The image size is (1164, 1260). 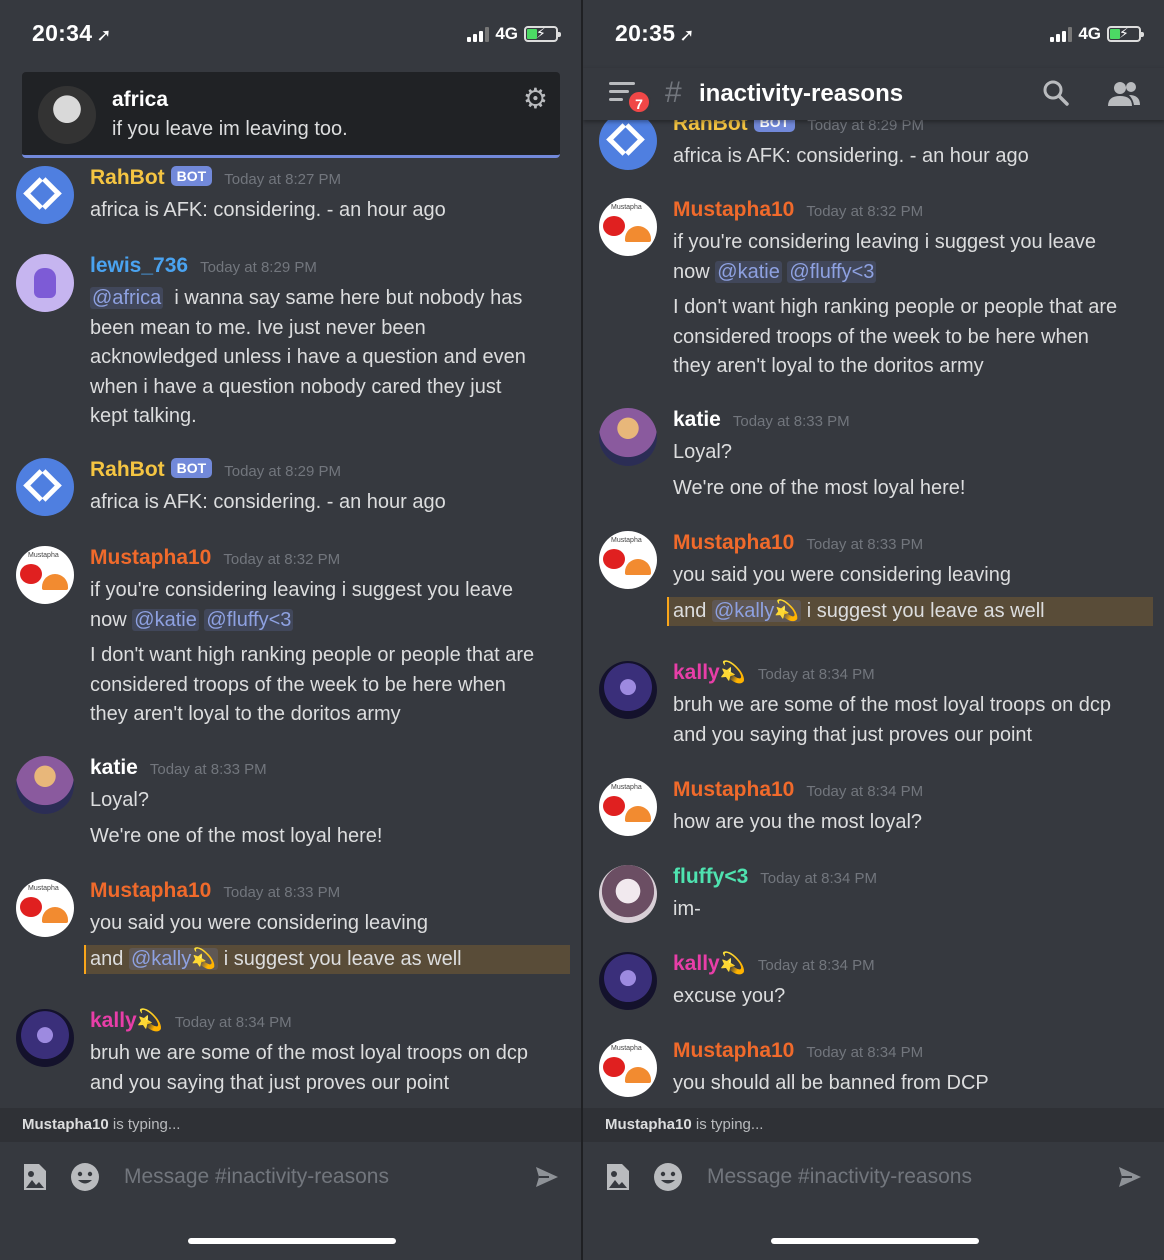 What do you see at coordinates (1124, 94) in the screenshot?
I see `members-icon` at bounding box center [1124, 94].